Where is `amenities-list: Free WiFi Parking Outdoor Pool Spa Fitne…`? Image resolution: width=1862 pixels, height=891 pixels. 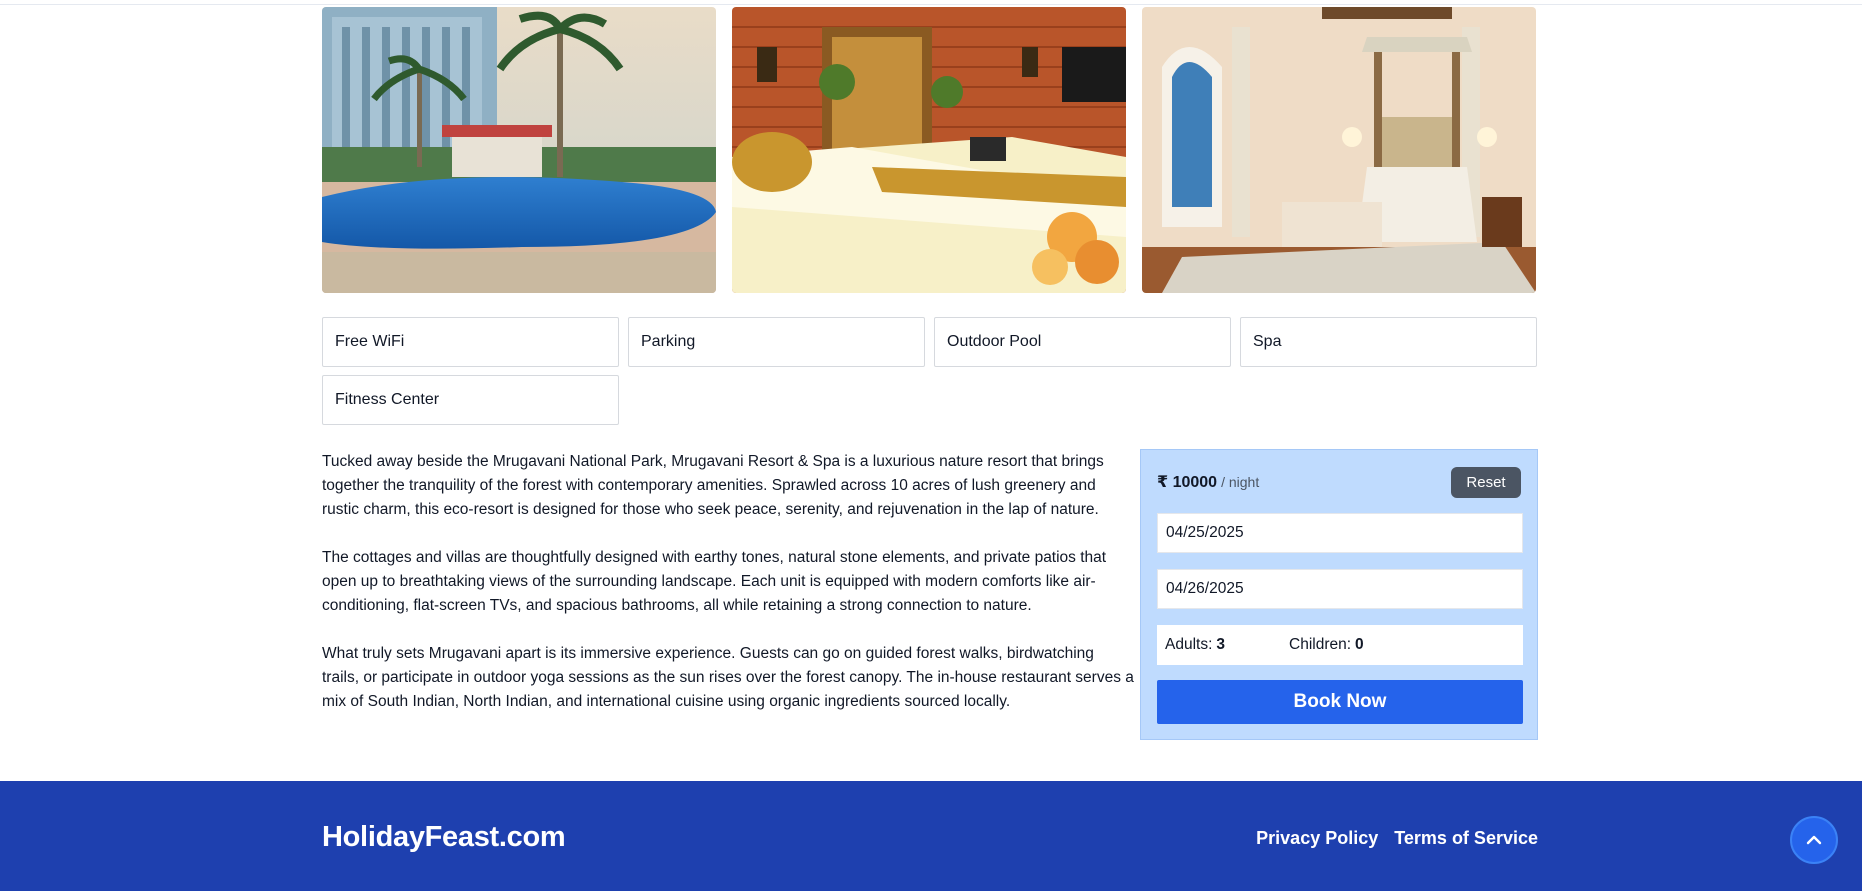
amenities-list: Free WiFi Parking Outdoor Pool Spa Fitne… is located at coordinates (930, 371).